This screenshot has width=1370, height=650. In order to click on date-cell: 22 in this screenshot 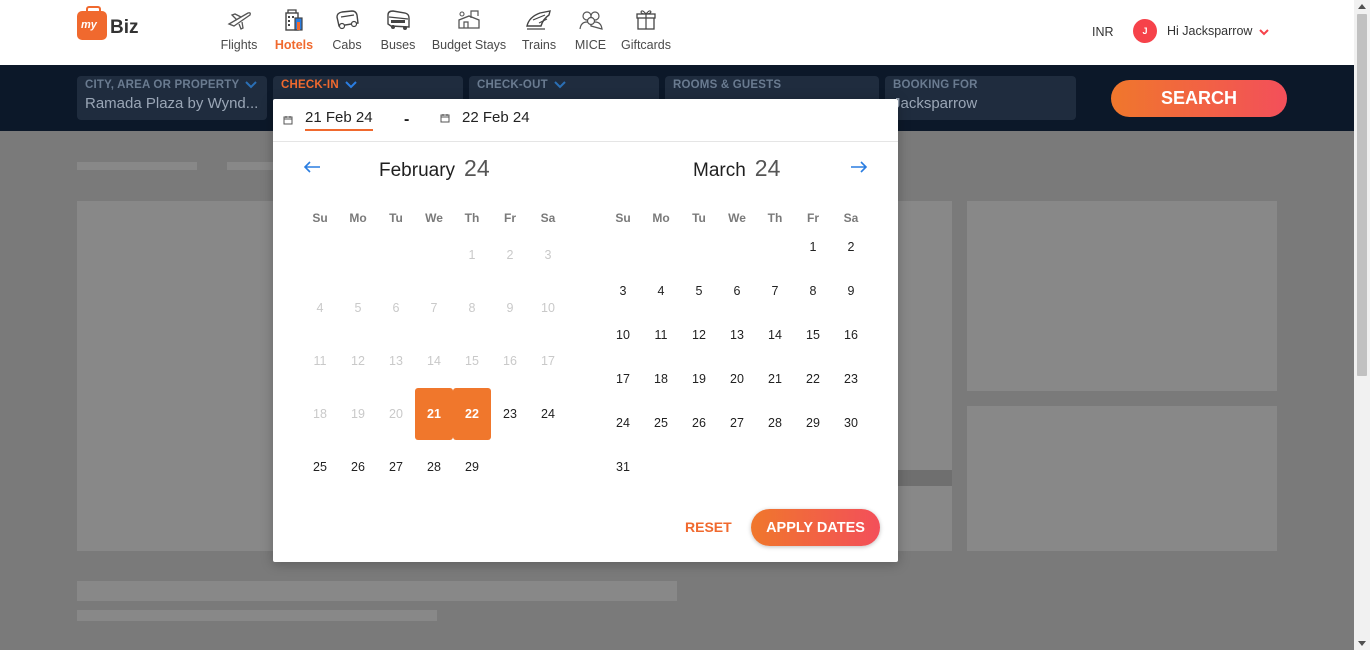, I will do `click(813, 379)`.